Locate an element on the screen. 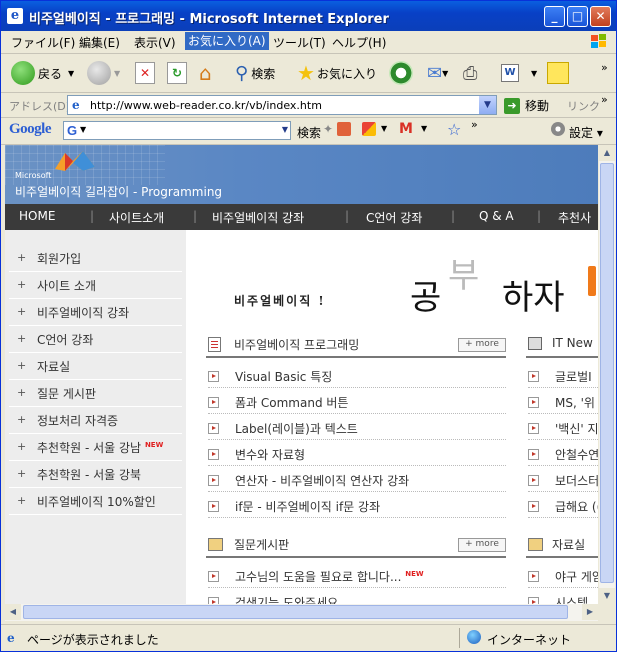 Image resolution: width=617 pixels, height=652 pixels. it-news-post: 안철수연 is located at coordinates (563, 453).